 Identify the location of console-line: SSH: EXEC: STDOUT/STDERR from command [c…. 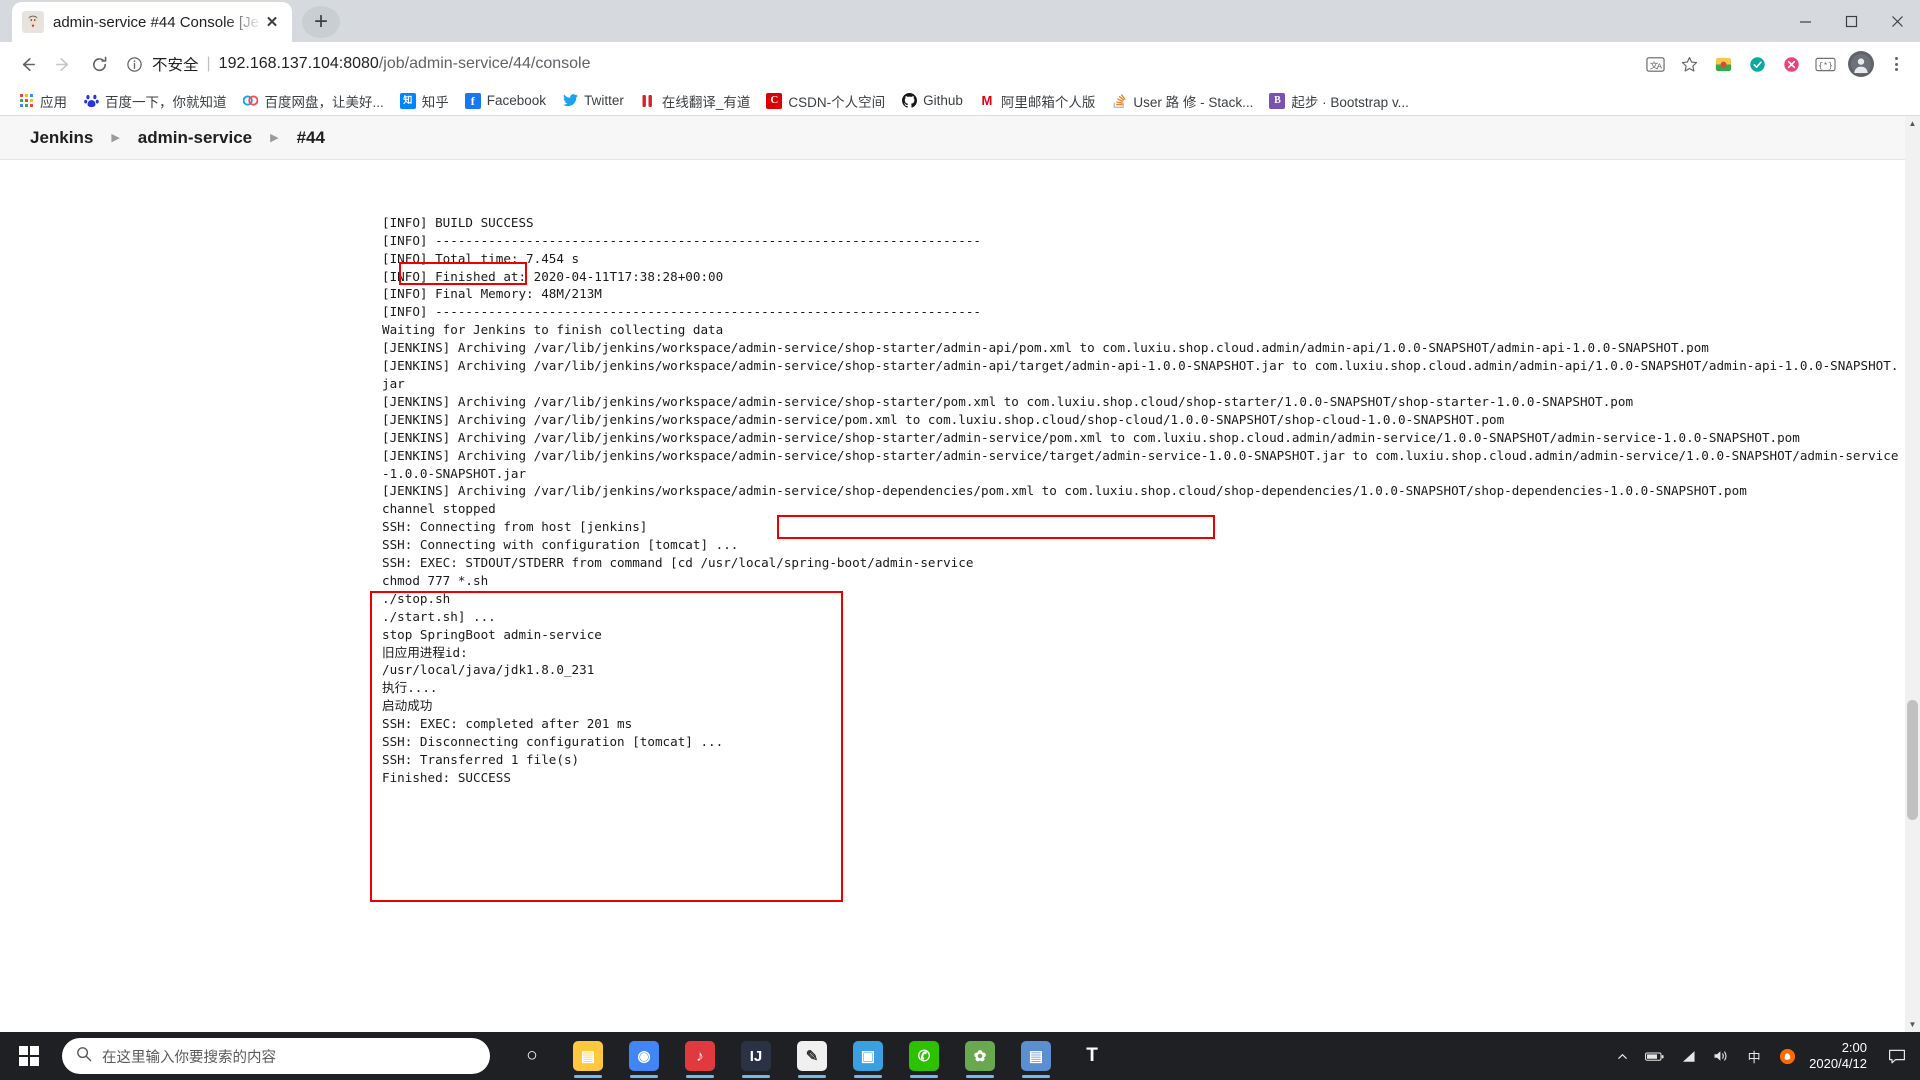
(678, 563).